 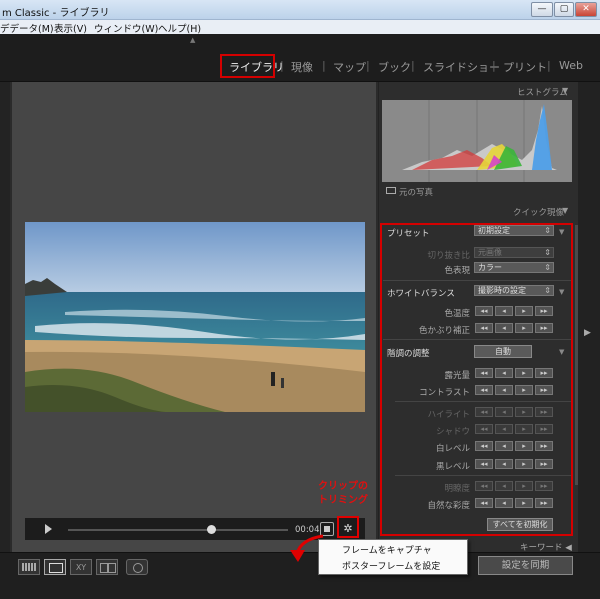 I want to click on module-web: Web, so click(x=571, y=65).